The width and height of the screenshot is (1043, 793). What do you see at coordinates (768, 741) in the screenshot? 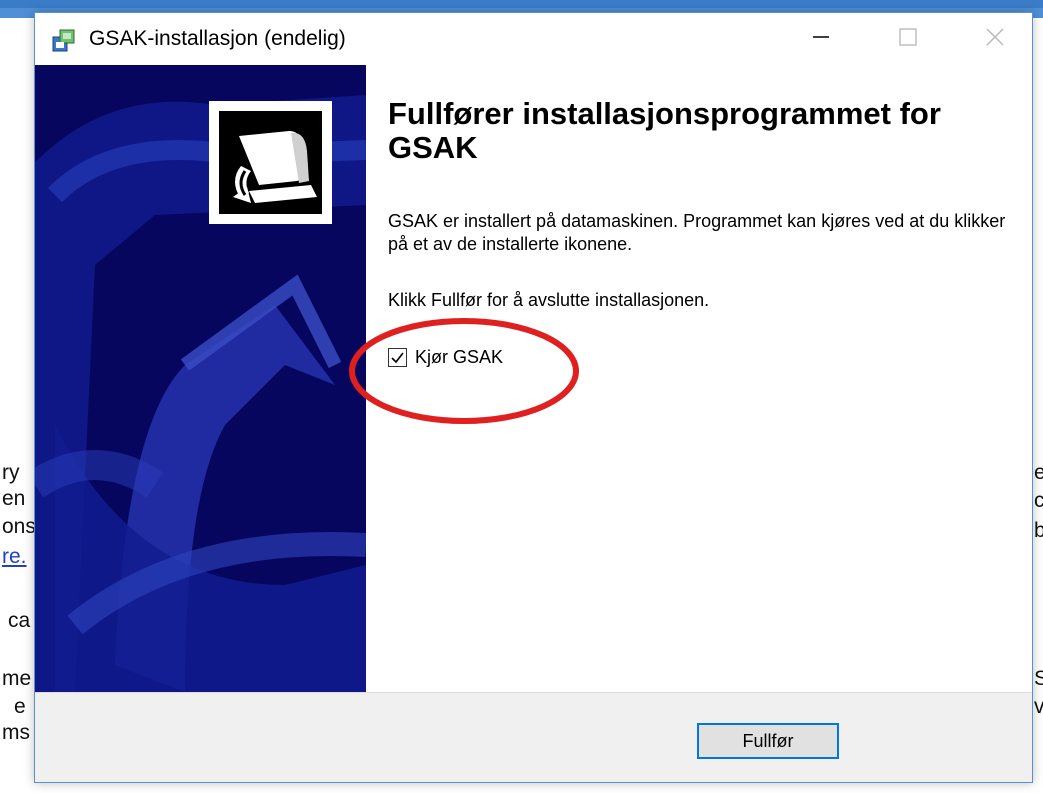
I see `finish-button: Fullfør` at bounding box center [768, 741].